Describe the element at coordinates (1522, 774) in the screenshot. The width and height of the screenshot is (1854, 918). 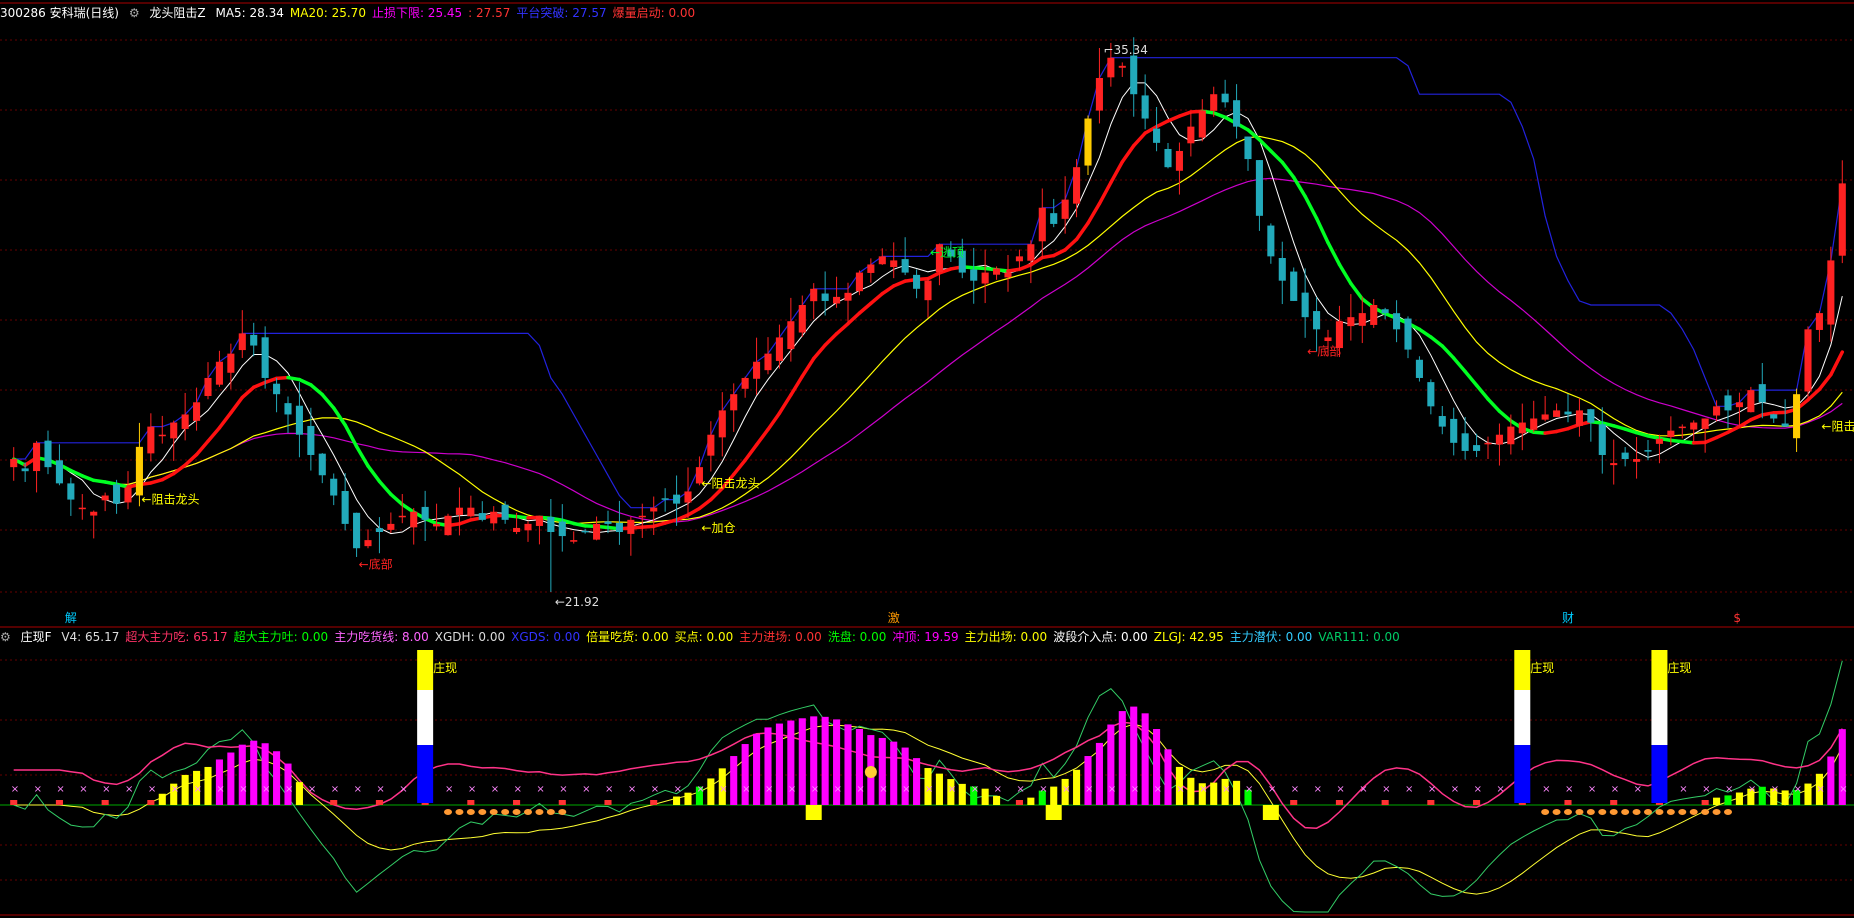
I see `zx-tower-blue` at that location.